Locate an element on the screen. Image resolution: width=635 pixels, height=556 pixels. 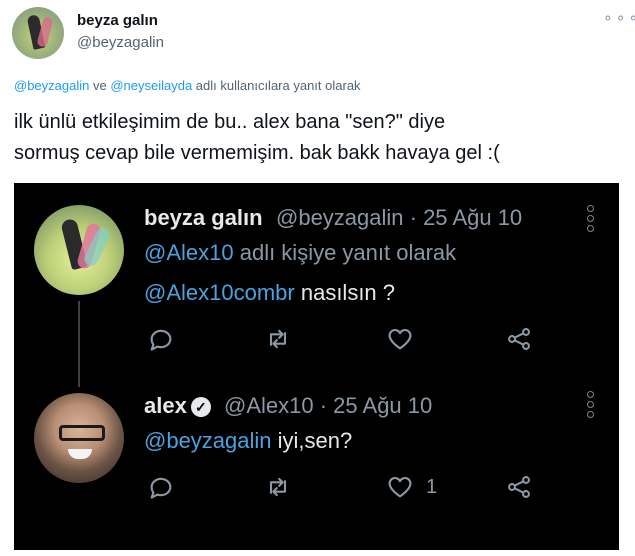
screenshot-avatar-alex is located at coordinates (79, 438).